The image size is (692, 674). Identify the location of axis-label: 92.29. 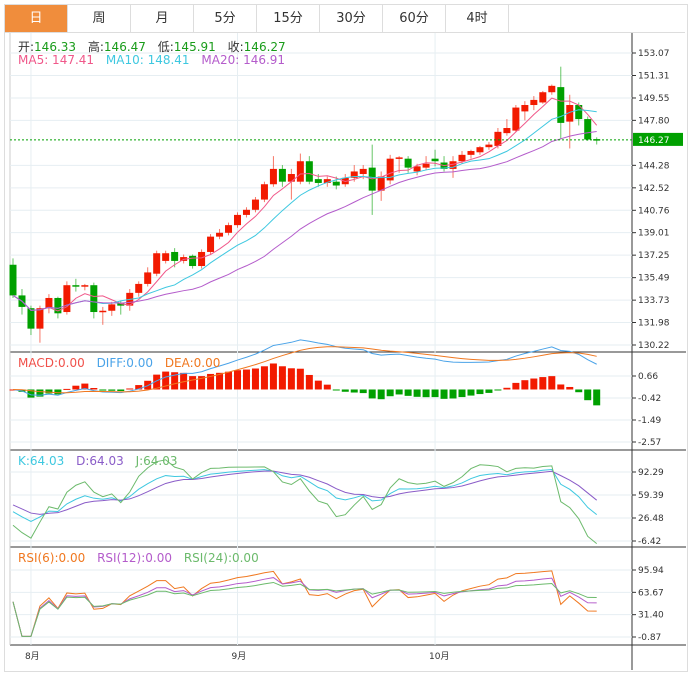
(651, 473).